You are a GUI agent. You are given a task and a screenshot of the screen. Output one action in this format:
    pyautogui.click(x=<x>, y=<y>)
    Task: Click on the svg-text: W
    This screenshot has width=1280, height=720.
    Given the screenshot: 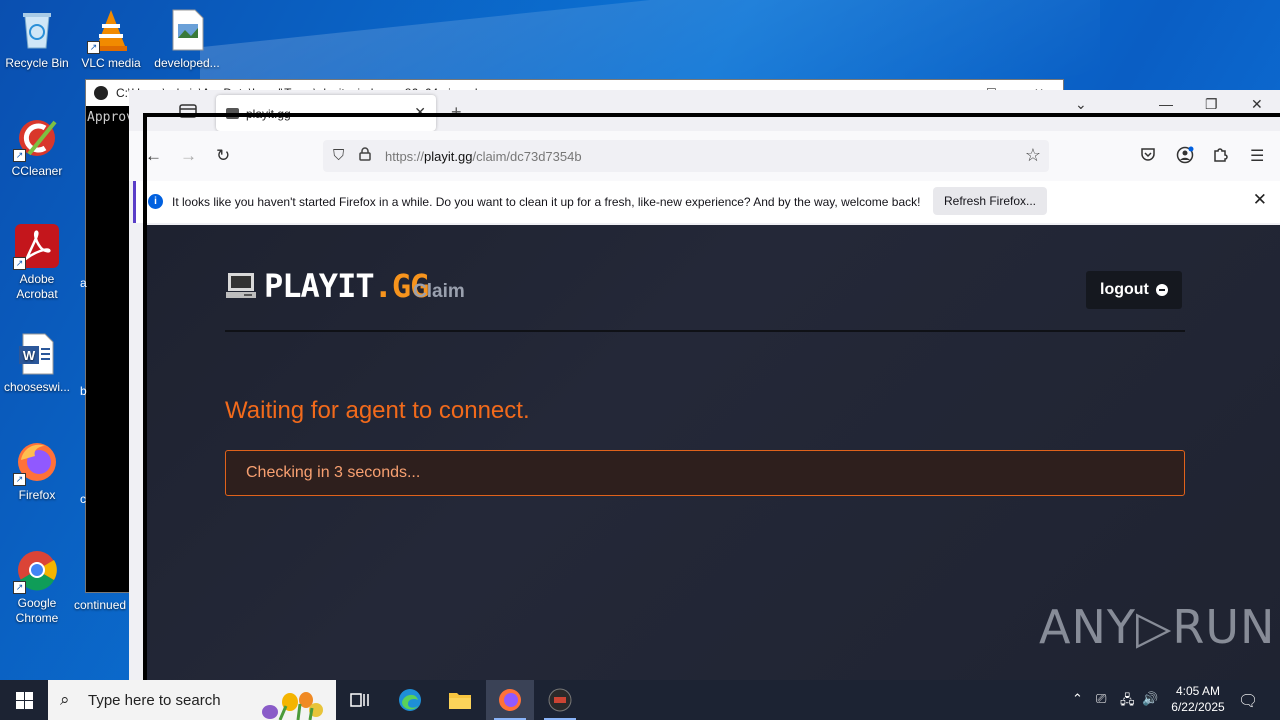 What is the action you would take?
    pyautogui.click(x=29, y=355)
    